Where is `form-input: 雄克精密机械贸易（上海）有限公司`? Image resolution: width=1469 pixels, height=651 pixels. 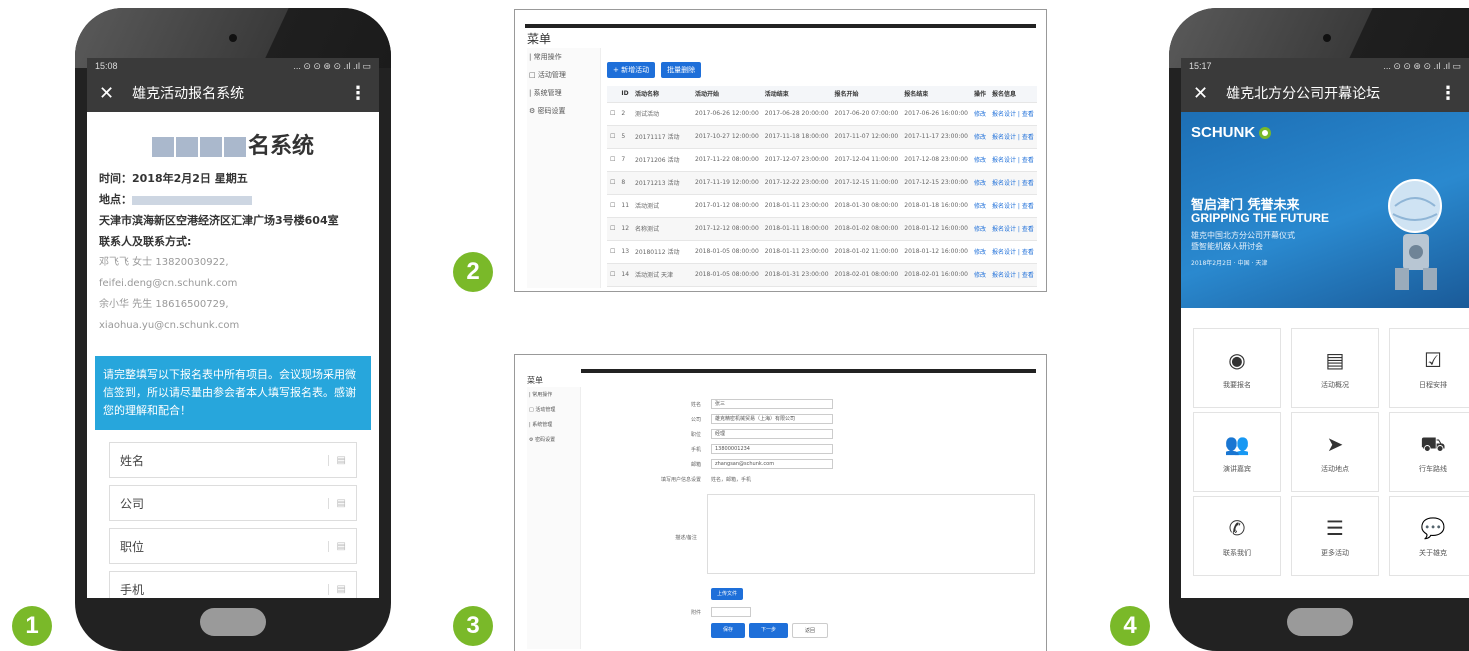 form-input: 雄克精密机械贸易（上海）有限公司 is located at coordinates (772, 419).